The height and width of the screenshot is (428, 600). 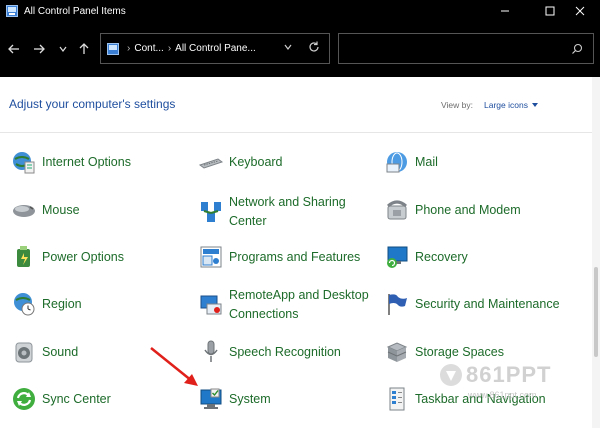 I want to click on arrow-left-icon, so click(x=13, y=49).